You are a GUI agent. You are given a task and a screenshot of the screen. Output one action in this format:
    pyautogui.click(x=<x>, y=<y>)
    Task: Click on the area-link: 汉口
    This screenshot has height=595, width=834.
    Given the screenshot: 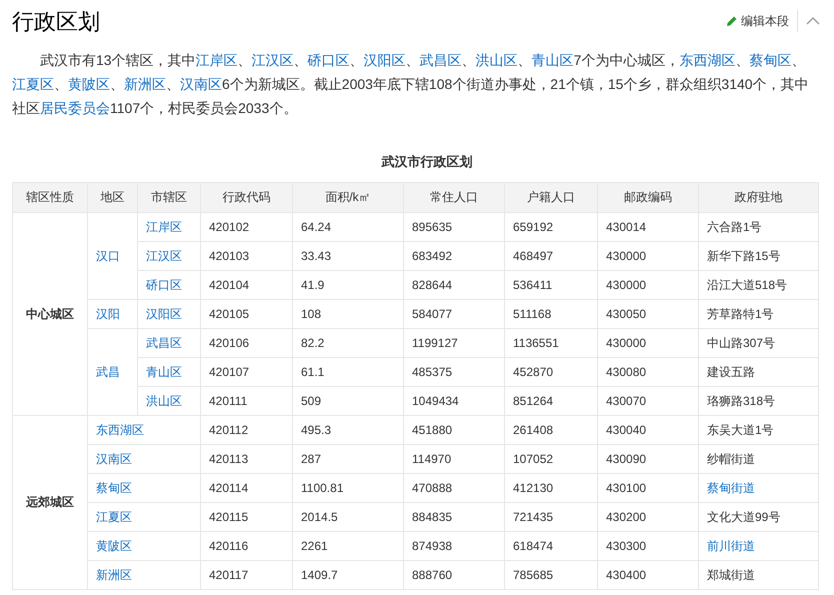 What is the action you would take?
    pyautogui.click(x=113, y=255)
    